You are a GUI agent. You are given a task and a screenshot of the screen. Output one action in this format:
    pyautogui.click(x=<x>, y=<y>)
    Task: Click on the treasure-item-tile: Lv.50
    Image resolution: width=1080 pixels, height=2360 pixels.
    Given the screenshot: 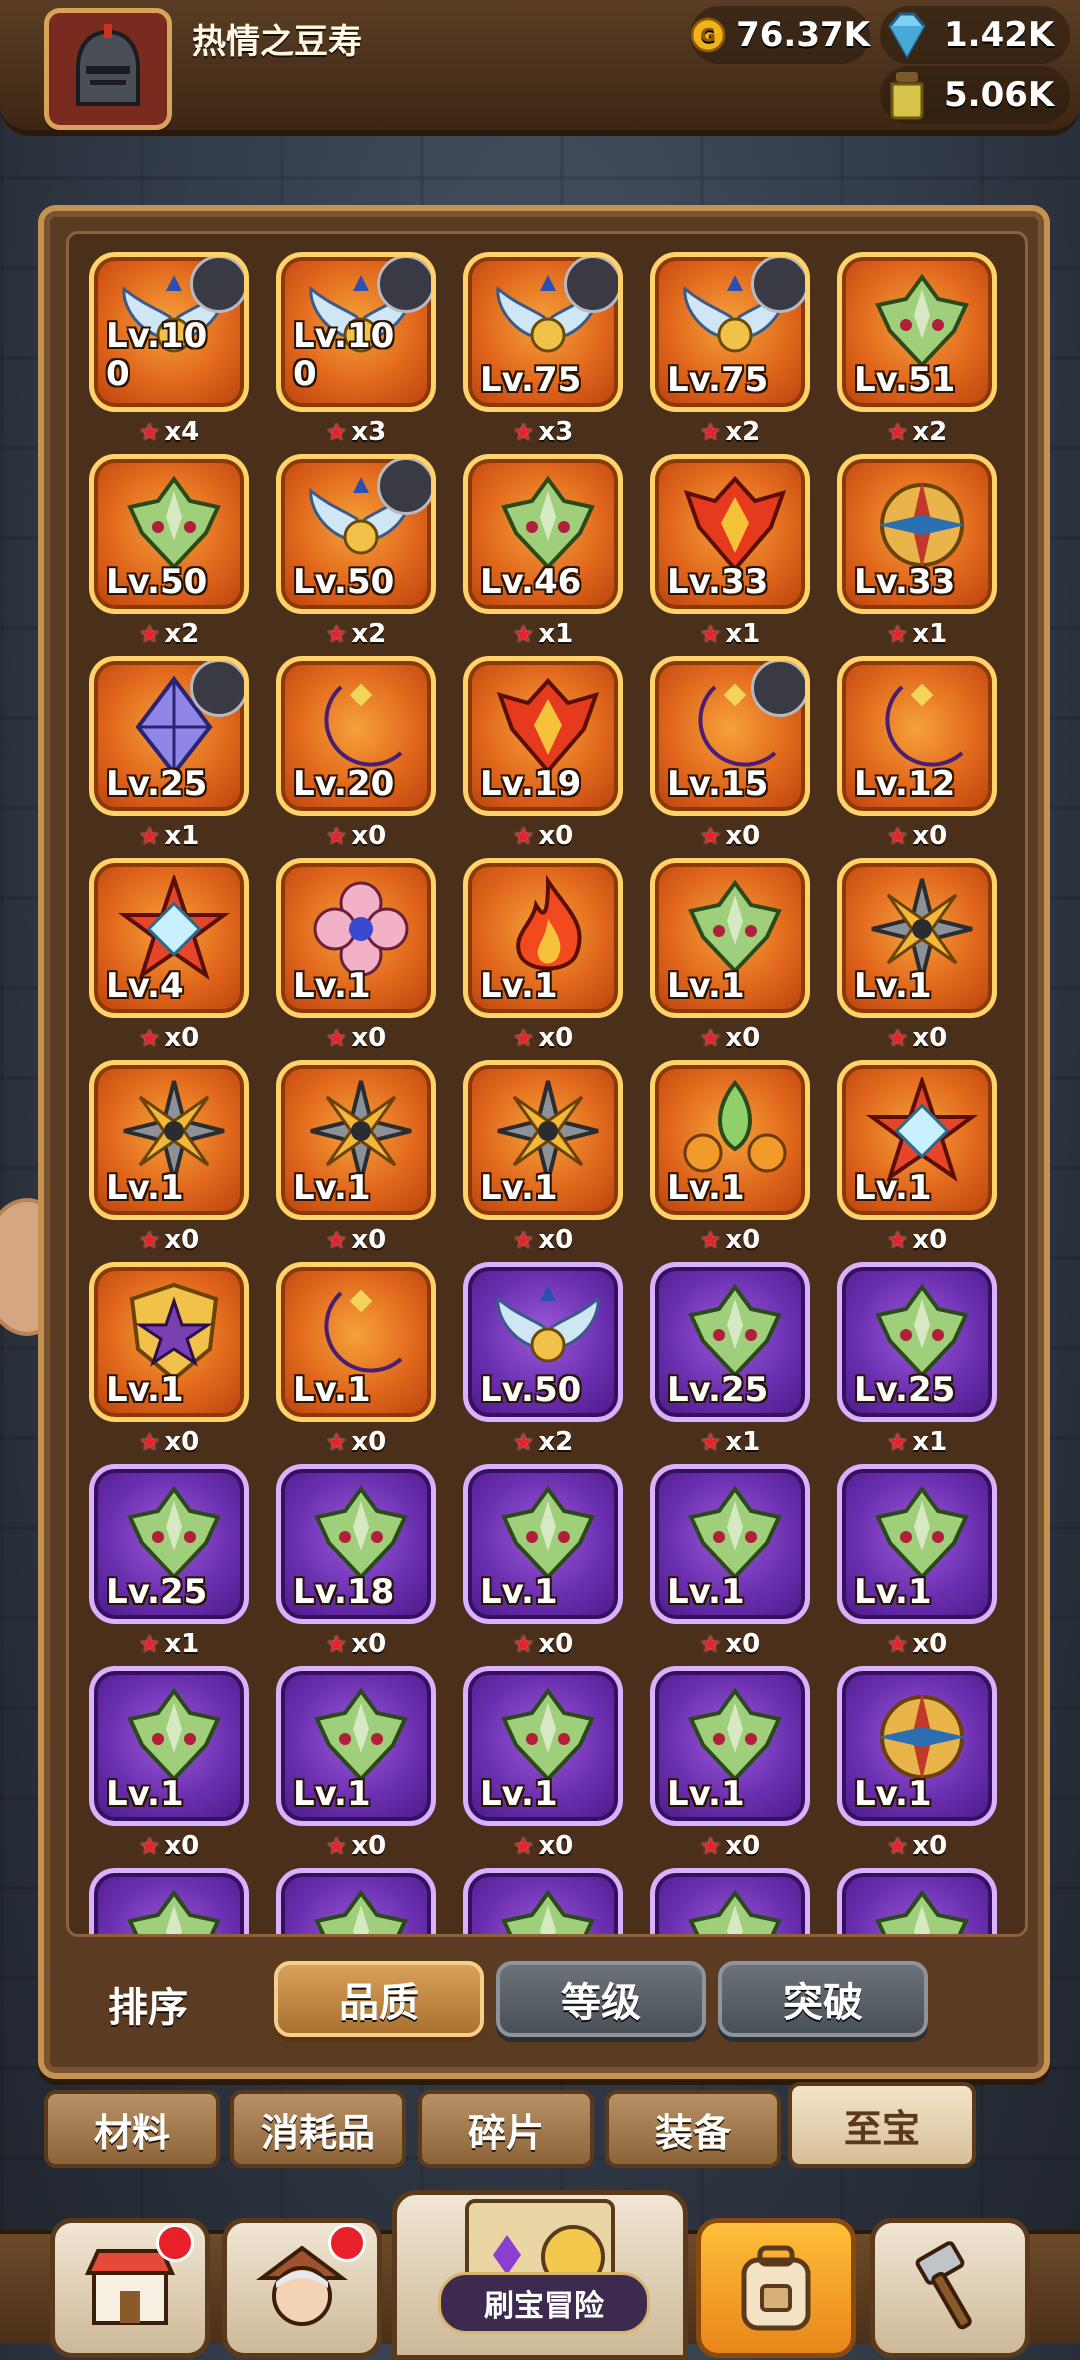 What is the action you would take?
    pyautogui.click(x=543, y=1342)
    